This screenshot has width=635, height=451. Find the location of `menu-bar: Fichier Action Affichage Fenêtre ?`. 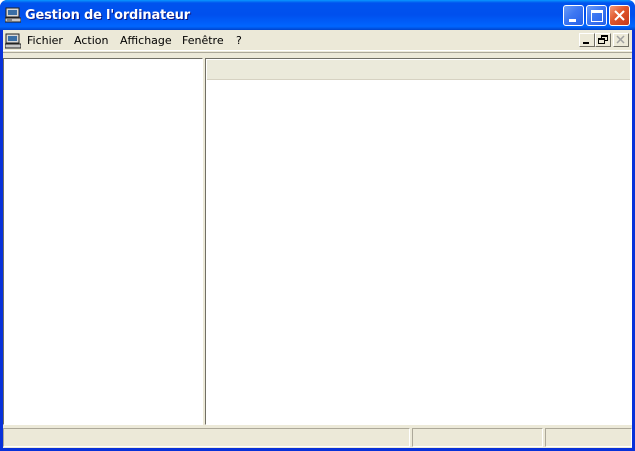

menu-bar: Fichier Action Affichage Fenêtre ? is located at coordinates (317, 40).